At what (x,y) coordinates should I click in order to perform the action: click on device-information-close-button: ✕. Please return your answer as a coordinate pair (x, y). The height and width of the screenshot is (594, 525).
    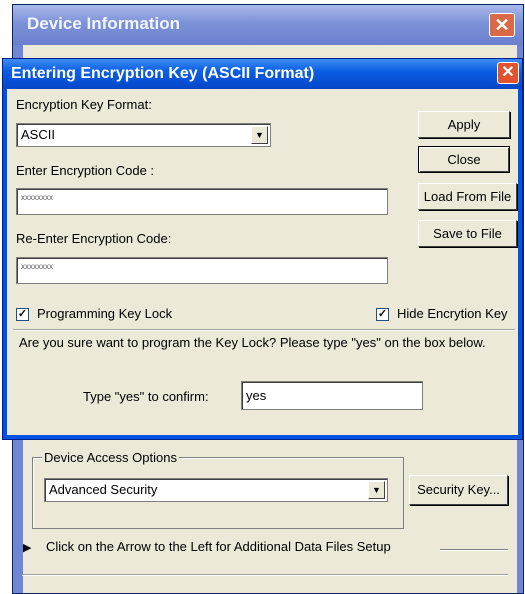
    Looking at the image, I should click on (502, 25).